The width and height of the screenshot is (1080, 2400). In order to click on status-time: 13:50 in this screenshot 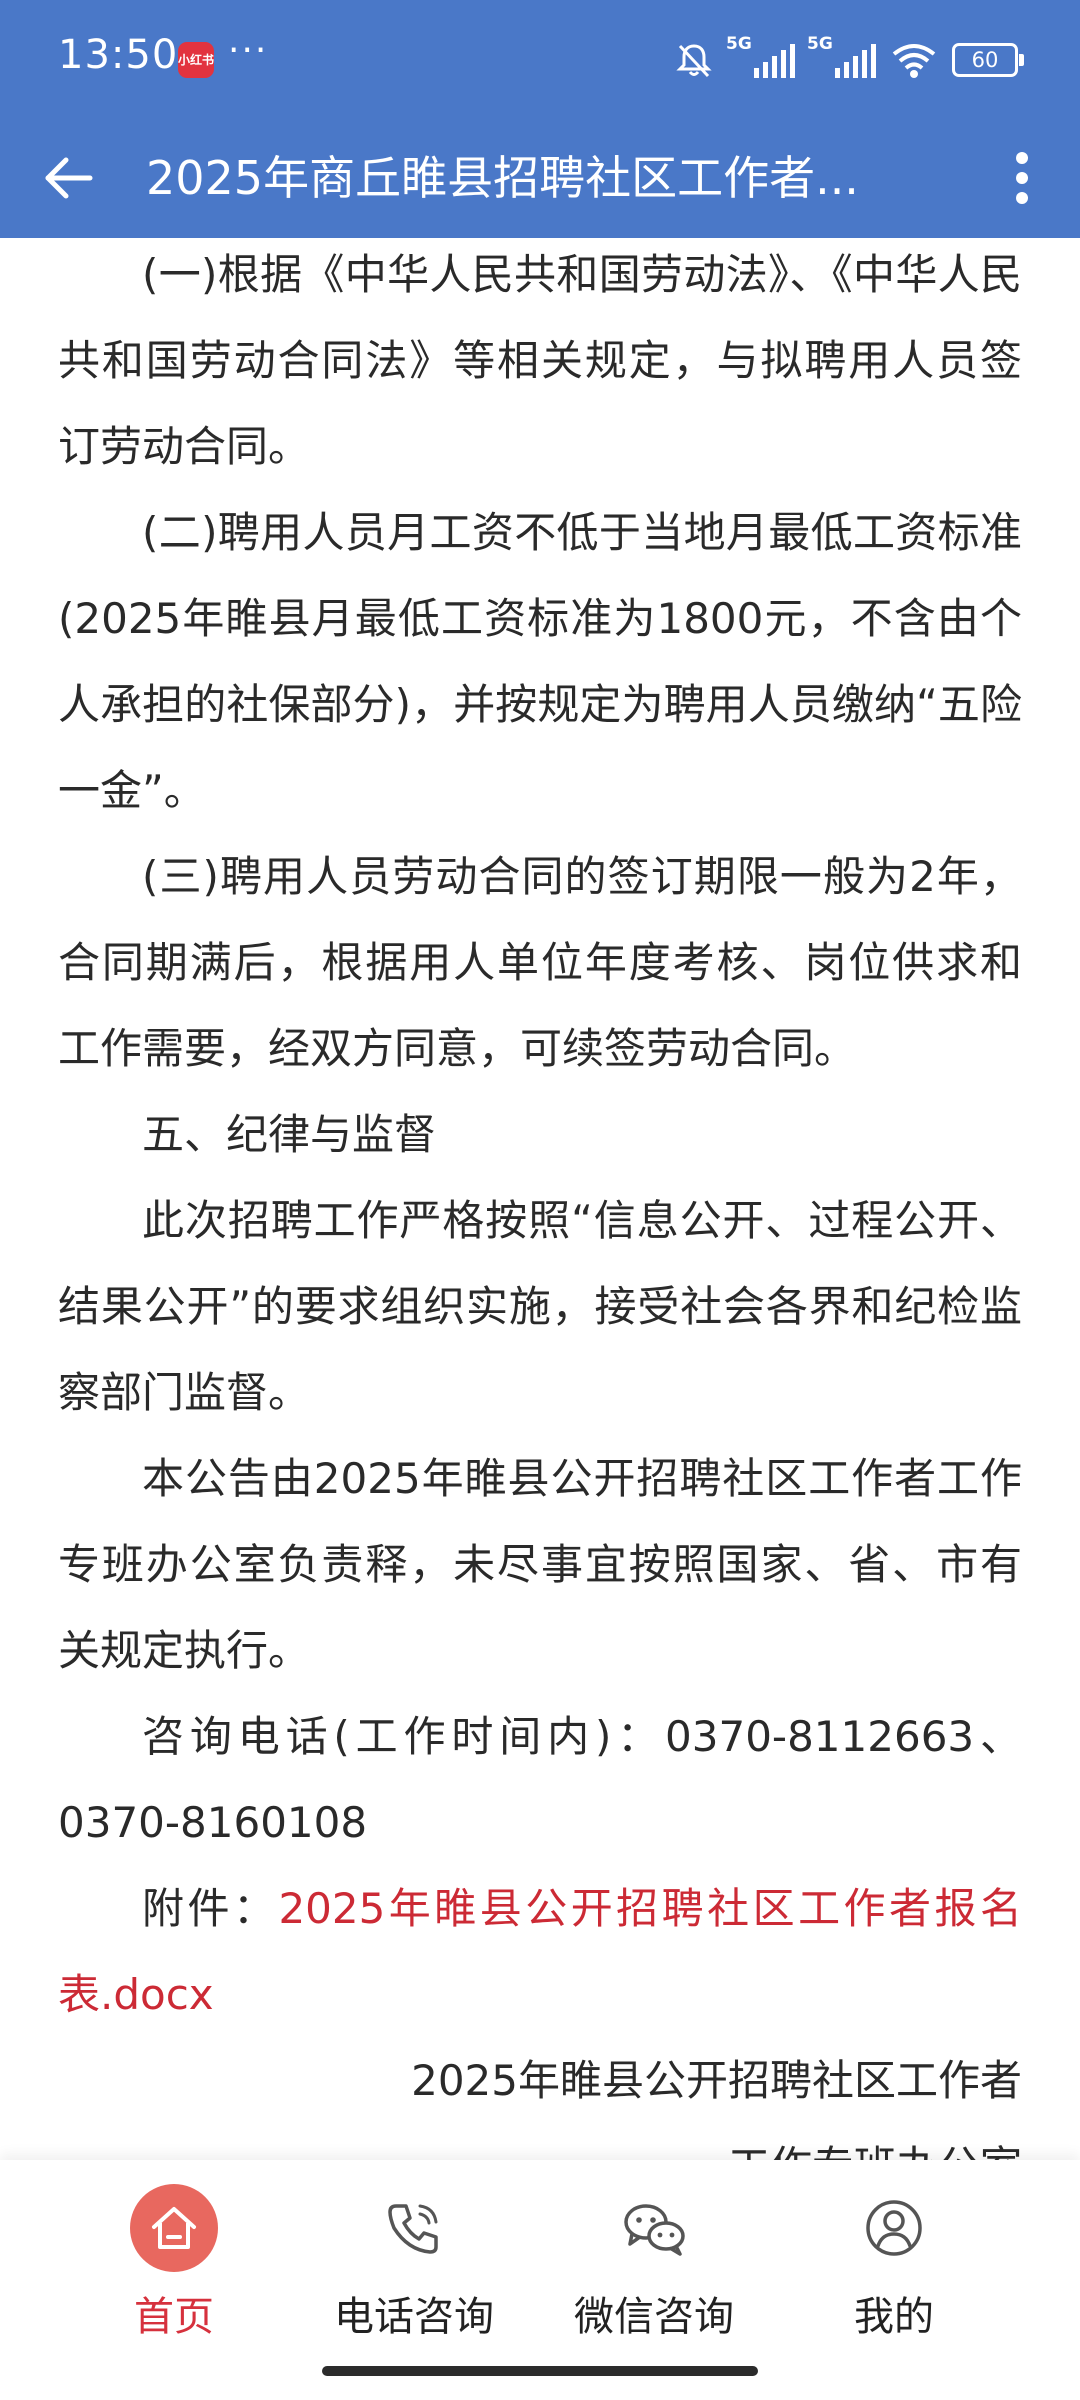, I will do `click(118, 55)`.